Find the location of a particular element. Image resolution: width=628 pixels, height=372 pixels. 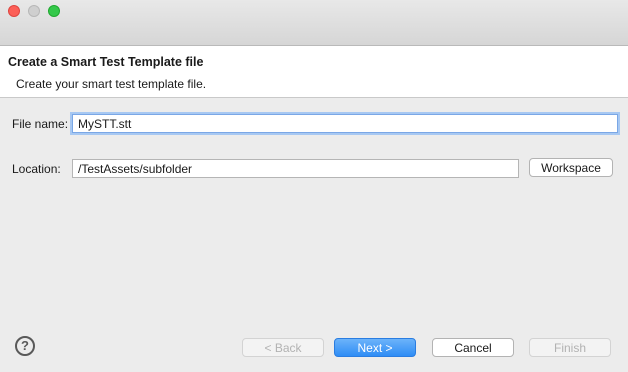

window-title-bar is located at coordinates (314, 23).